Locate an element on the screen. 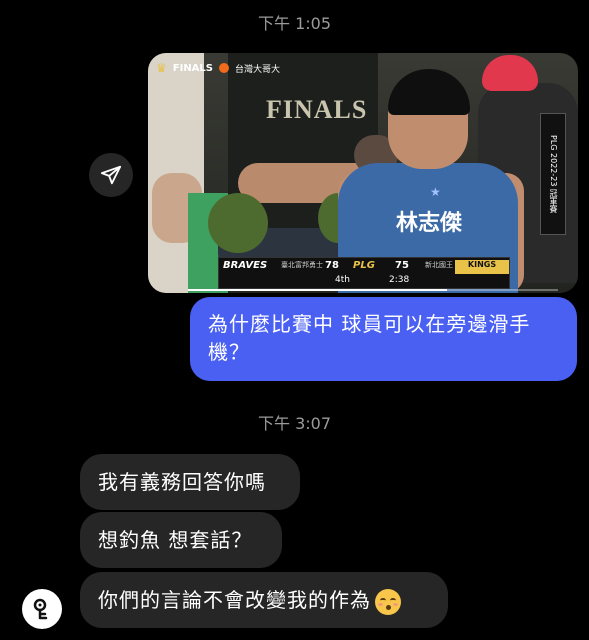 This screenshot has height=640, width=589. game-clock: 2:38 is located at coordinates (399, 280).